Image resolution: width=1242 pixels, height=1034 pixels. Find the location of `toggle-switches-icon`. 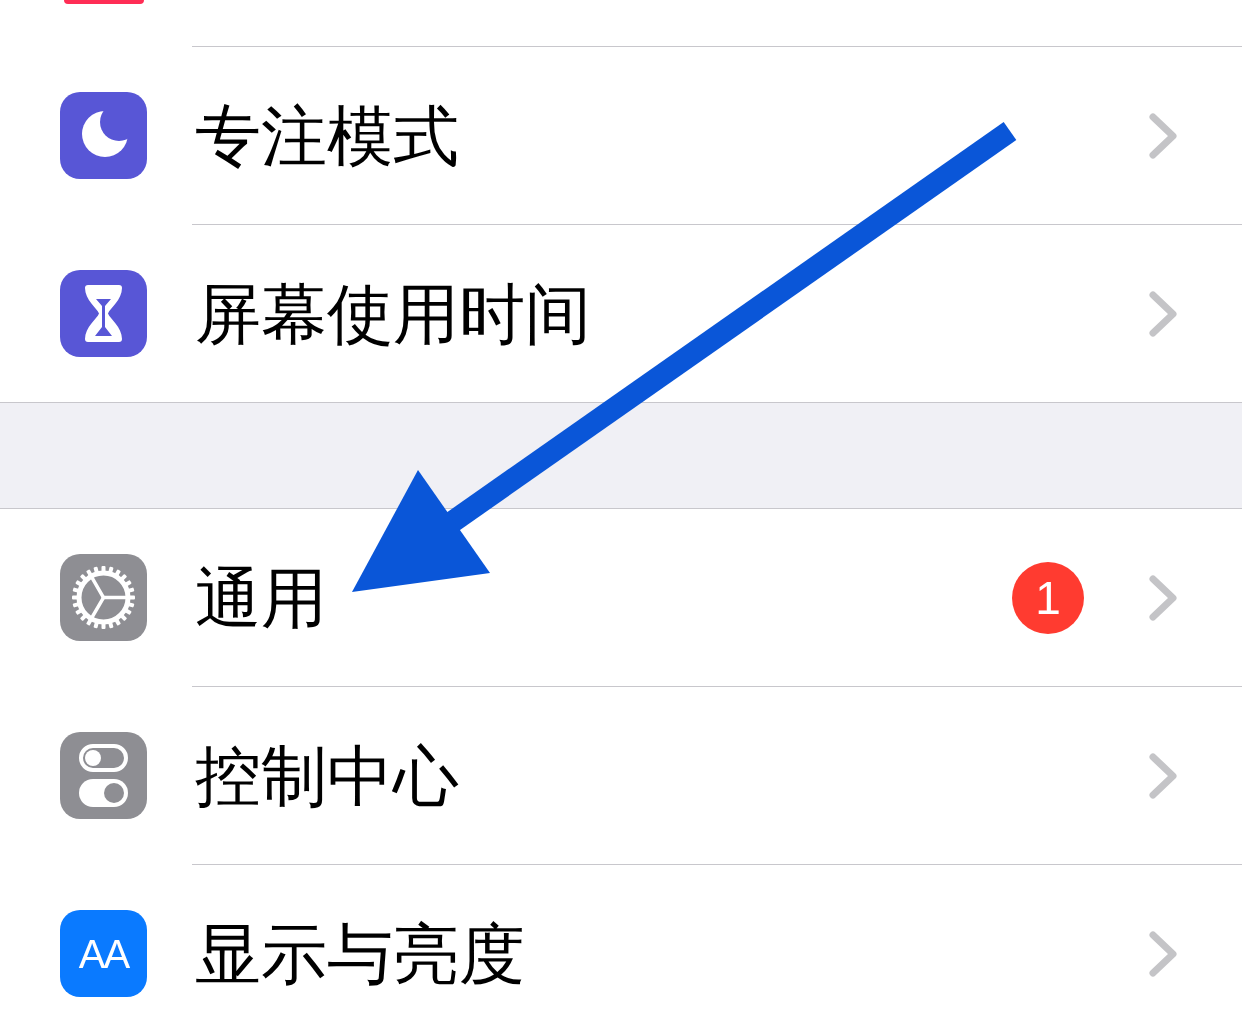

toggle-switches-icon is located at coordinates (103, 775).